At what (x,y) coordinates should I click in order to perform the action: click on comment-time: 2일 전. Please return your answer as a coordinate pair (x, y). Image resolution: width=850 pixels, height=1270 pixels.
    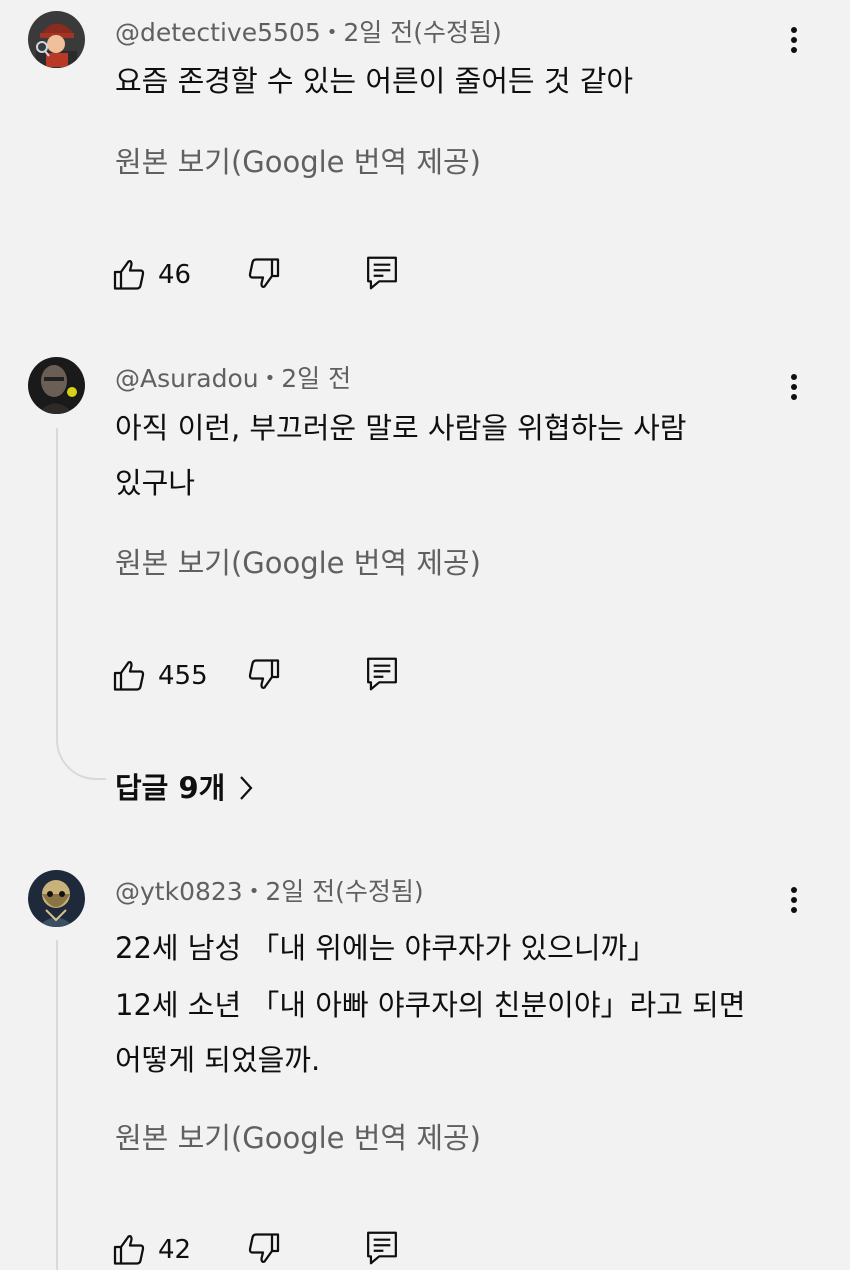
    Looking at the image, I should click on (316, 378).